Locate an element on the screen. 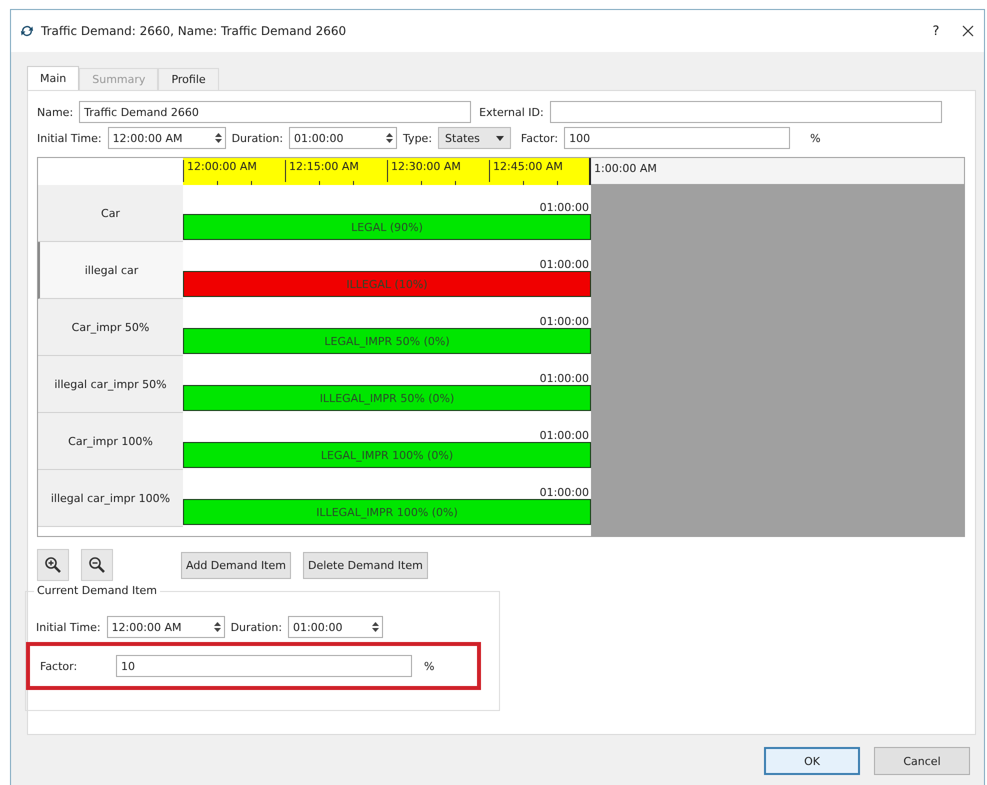 Image resolution: width=987 pixels, height=785 pixels. row-header: Car_impr 100% is located at coordinates (110, 441).